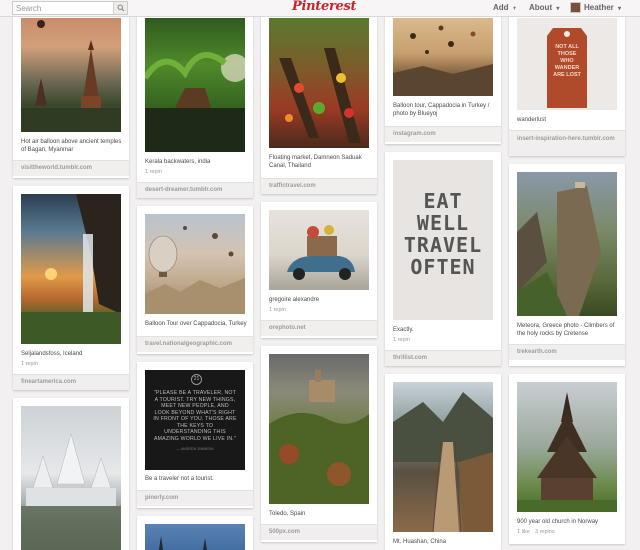 This screenshot has width=640, height=550. What do you see at coordinates (410, 358) in the screenshot?
I see `source-link: thrillist.com` at bounding box center [410, 358].